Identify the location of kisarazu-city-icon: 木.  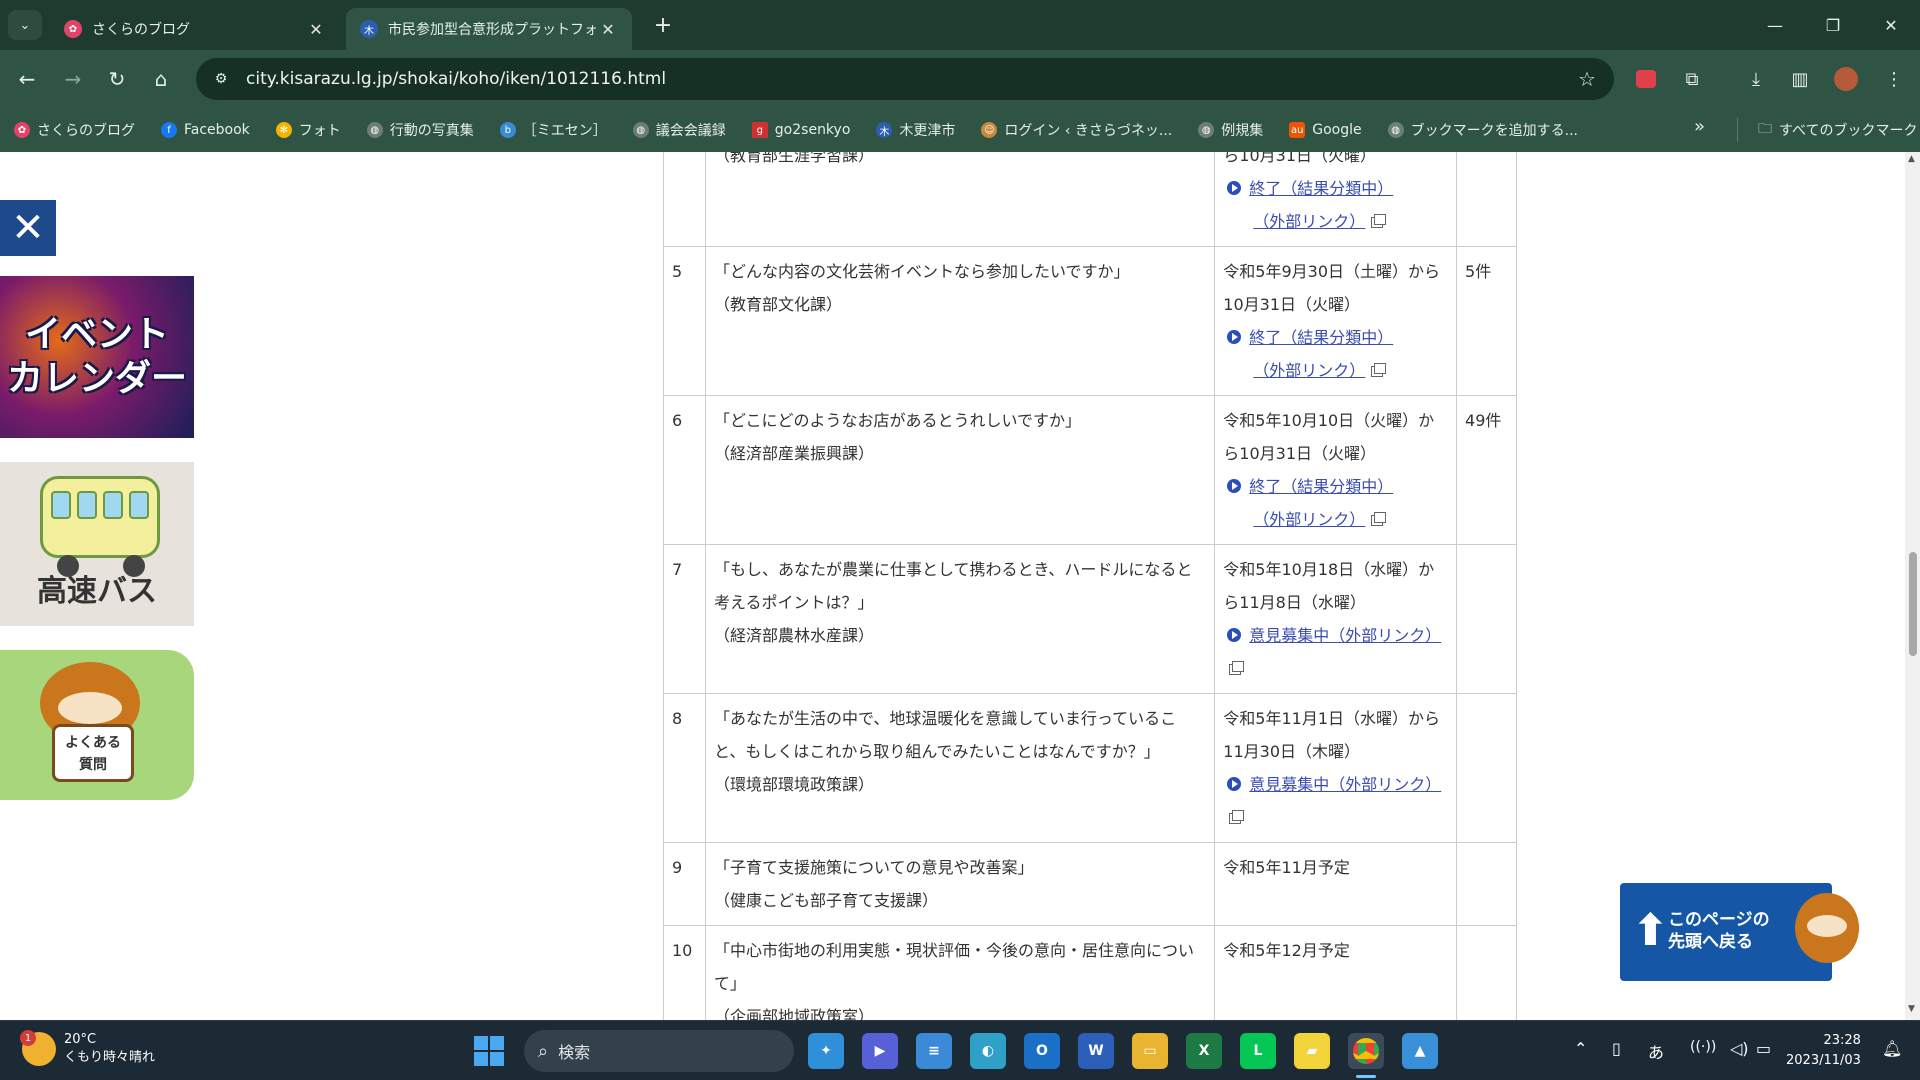
(369, 29).